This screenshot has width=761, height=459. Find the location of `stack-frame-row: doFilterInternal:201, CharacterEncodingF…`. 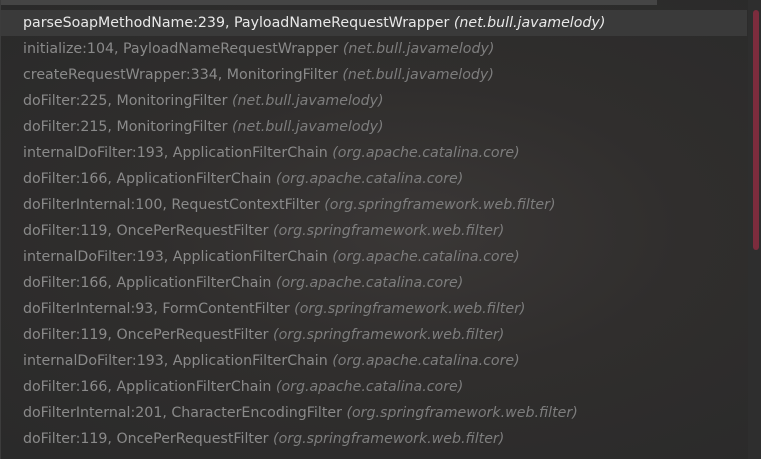

stack-frame-row: doFilterInternal:201, CharacterEncodingF… is located at coordinates (374, 413).